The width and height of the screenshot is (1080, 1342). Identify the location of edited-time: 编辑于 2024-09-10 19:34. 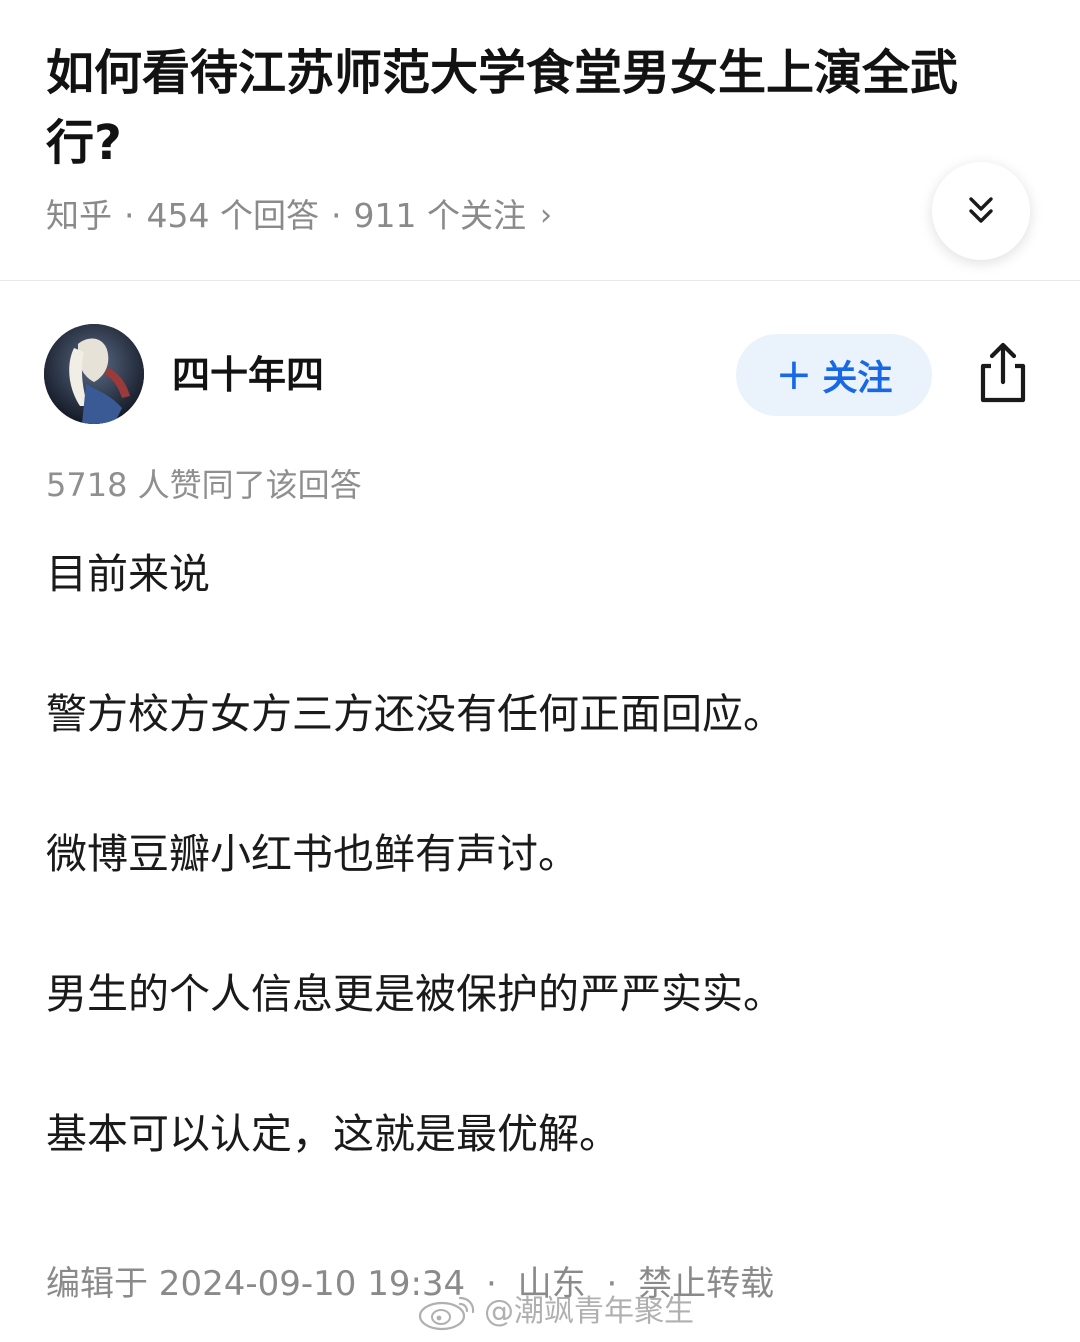
(256, 1284).